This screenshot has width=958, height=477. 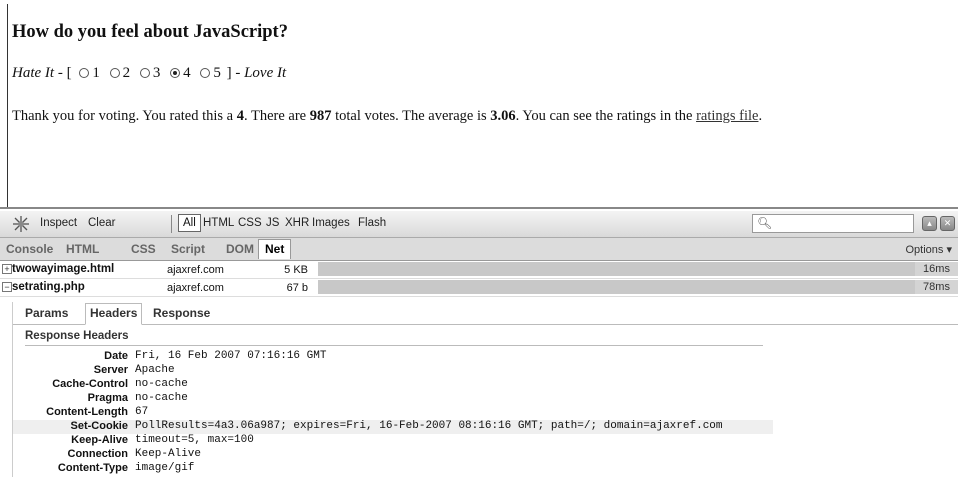 I want to click on tab-css: CSS, so click(x=143, y=249).